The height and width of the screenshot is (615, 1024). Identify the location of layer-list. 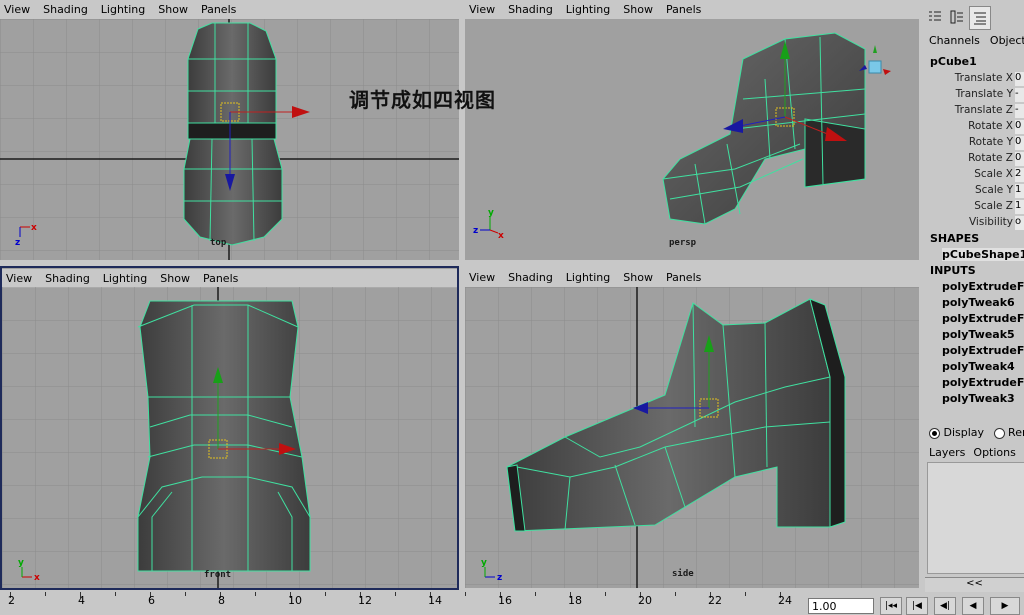
(975, 518).